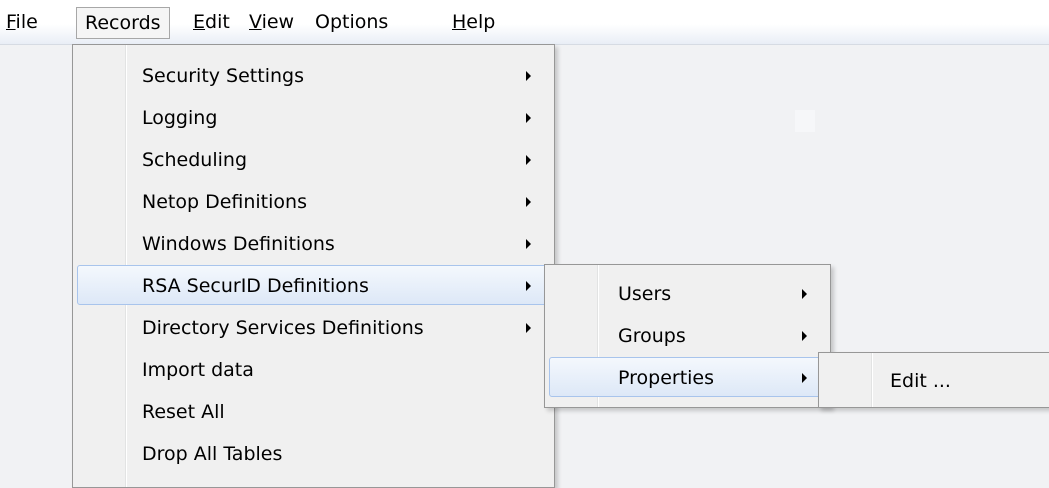 This screenshot has height=488, width=1049. I want to click on menu-item-properties: Properties, so click(687, 377).